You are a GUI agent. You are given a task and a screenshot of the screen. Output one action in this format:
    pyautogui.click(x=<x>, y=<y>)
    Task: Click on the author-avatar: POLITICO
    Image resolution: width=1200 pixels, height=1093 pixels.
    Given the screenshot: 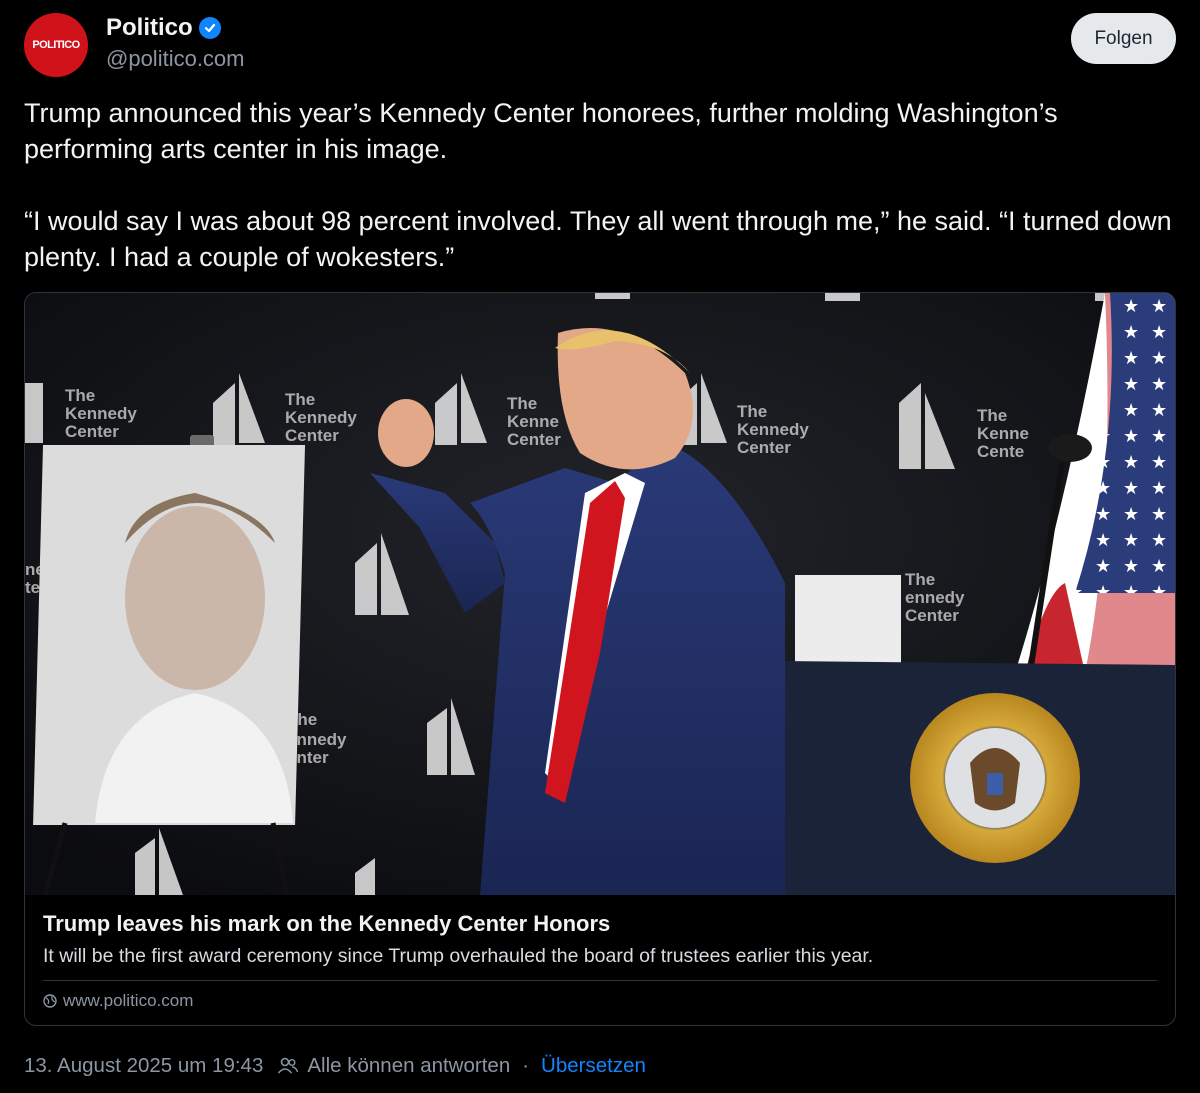 What is the action you would take?
    pyautogui.click(x=56, y=45)
    